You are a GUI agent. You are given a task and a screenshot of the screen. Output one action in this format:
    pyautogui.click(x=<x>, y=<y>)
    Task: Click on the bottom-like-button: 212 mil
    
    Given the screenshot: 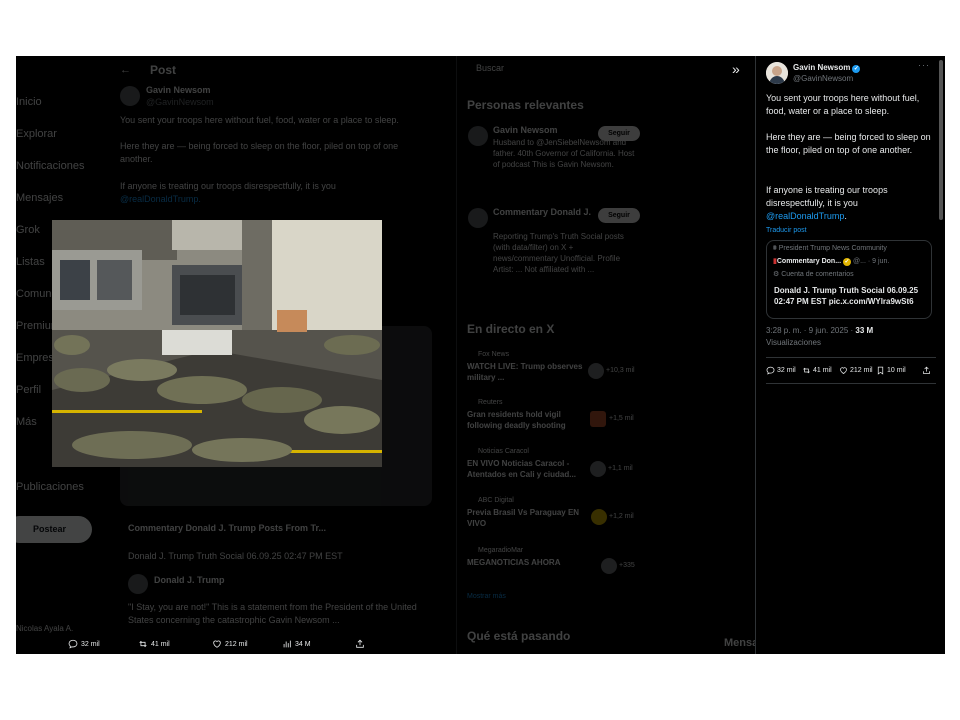 What is the action you would take?
    pyautogui.click(x=230, y=644)
    